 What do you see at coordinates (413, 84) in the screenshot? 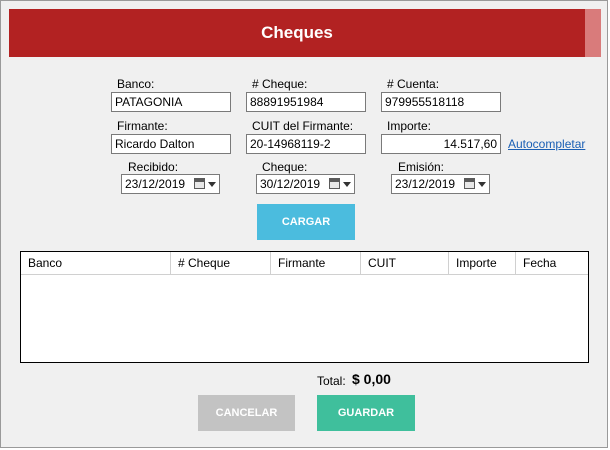
I see `numero-cuenta-label: # Cuenta:` at bounding box center [413, 84].